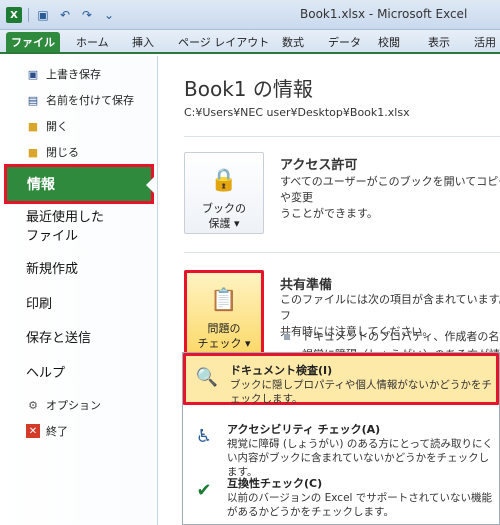 This screenshot has height=525, width=500. What do you see at coordinates (384, 14) in the screenshot?
I see `window-title: Book1.xlsx - Microsoft Excel` at bounding box center [384, 14].